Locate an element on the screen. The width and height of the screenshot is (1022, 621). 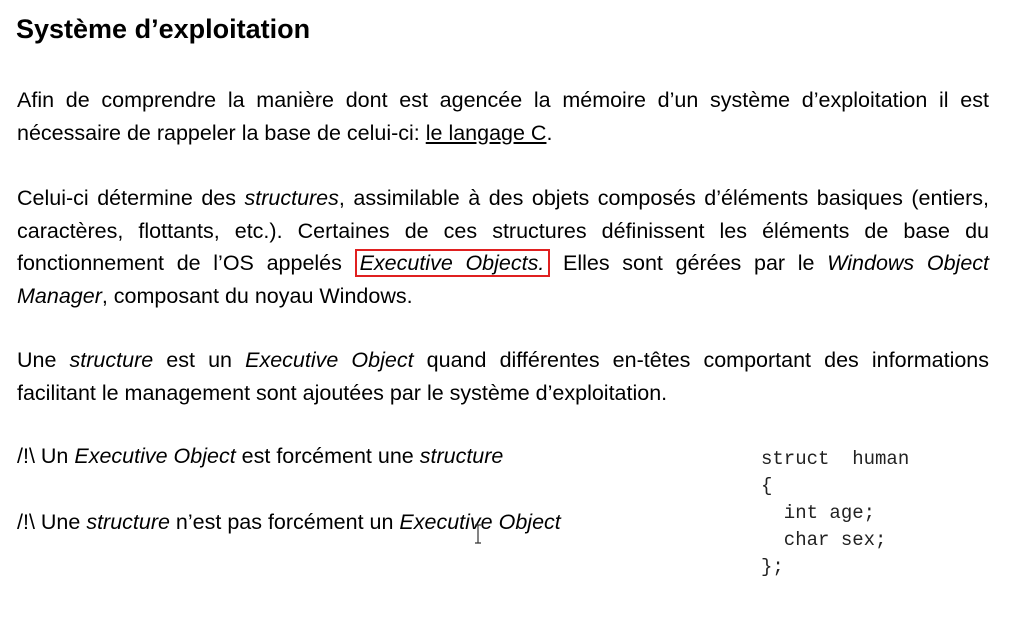
p3-emphasis-executive-object: Executive Object is located at coordinates (329, 360).